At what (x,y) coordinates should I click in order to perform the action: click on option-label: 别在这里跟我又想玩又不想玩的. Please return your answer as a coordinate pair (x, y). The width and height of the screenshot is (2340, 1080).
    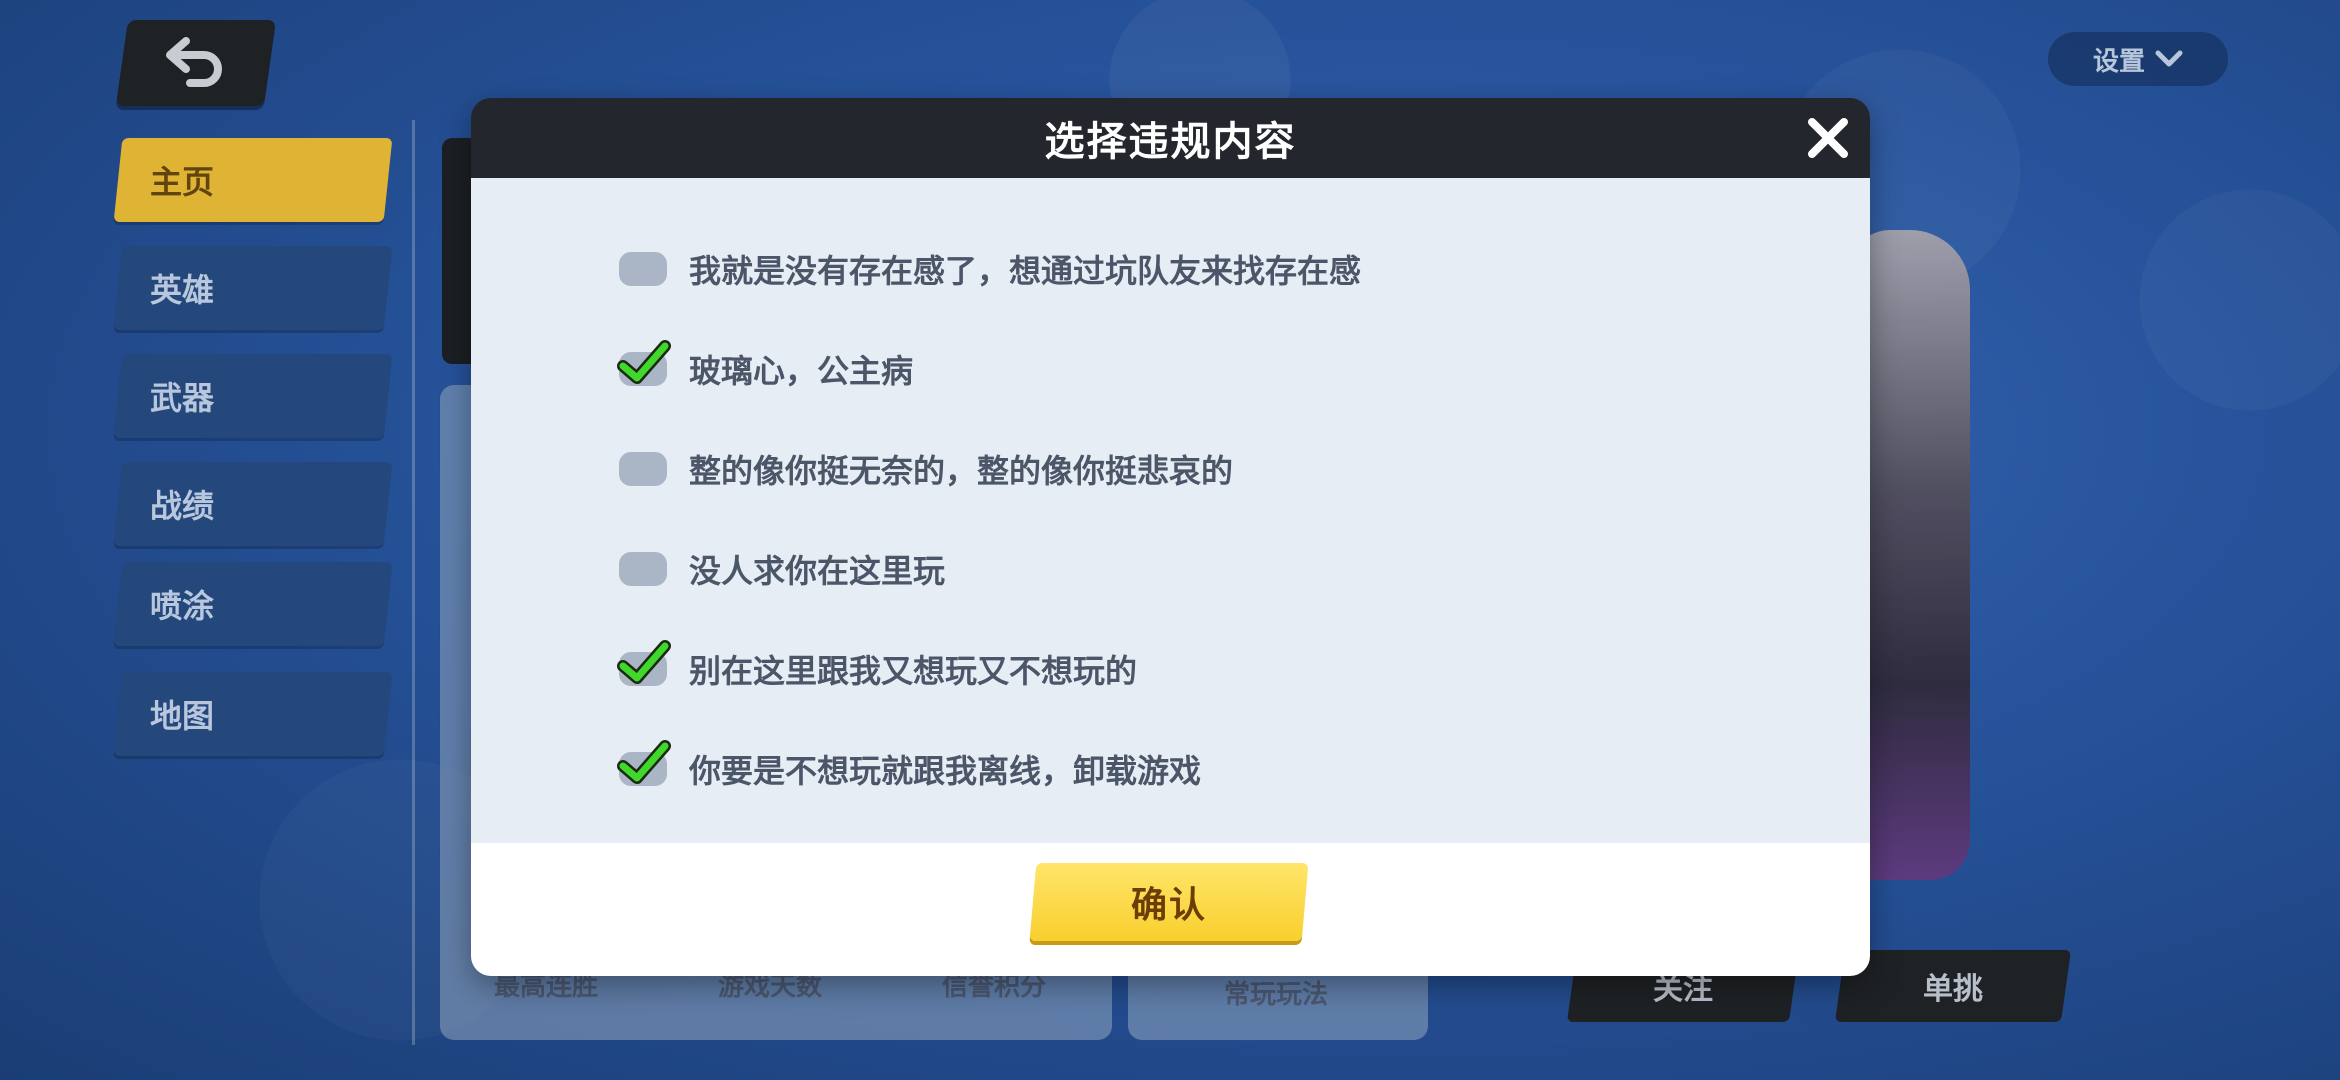
    Looking at the image, I should click on (913, 671).